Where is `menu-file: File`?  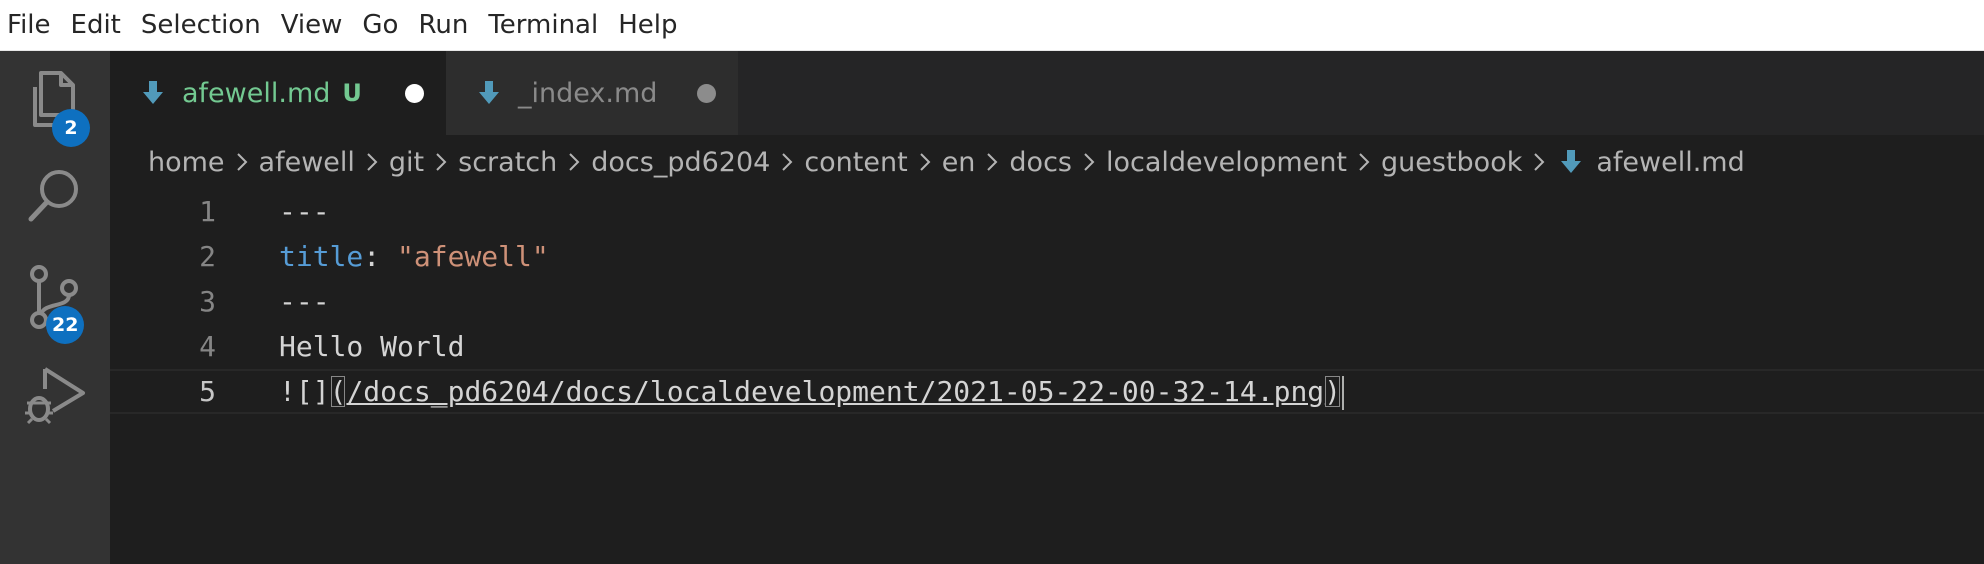 menu-file: File is located at coordinates (30, 25).